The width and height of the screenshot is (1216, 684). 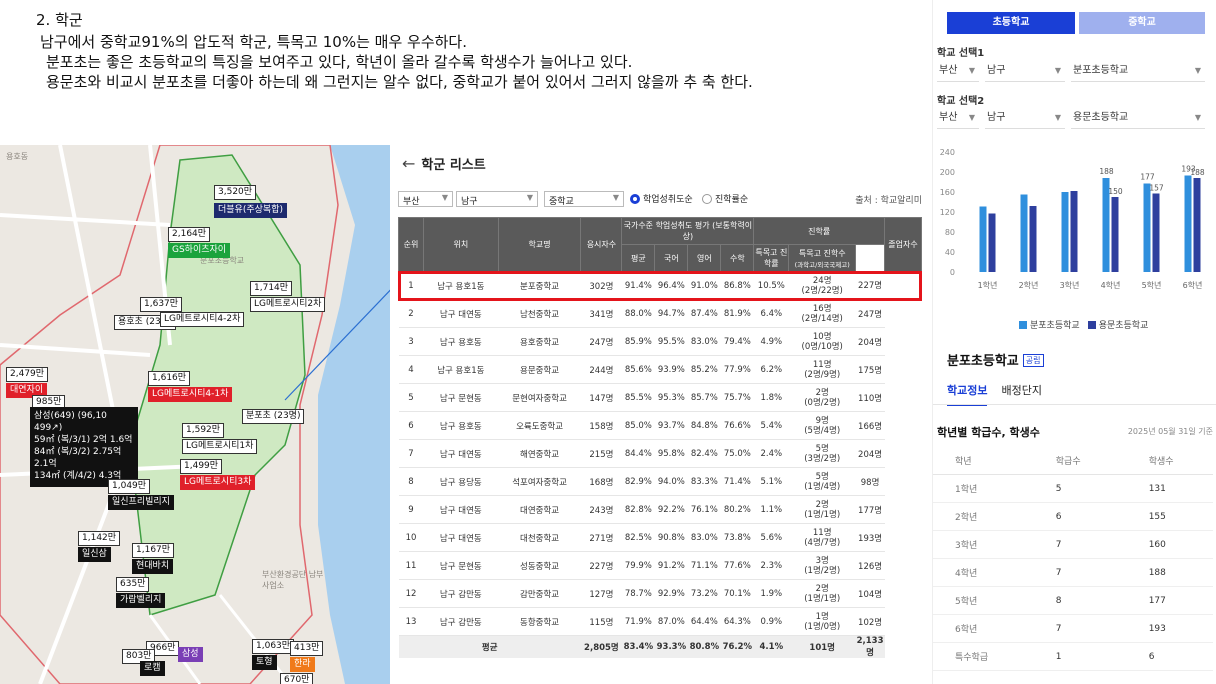 I want to click on level-select: 중학교 ▼, so click(x=584, y=199).